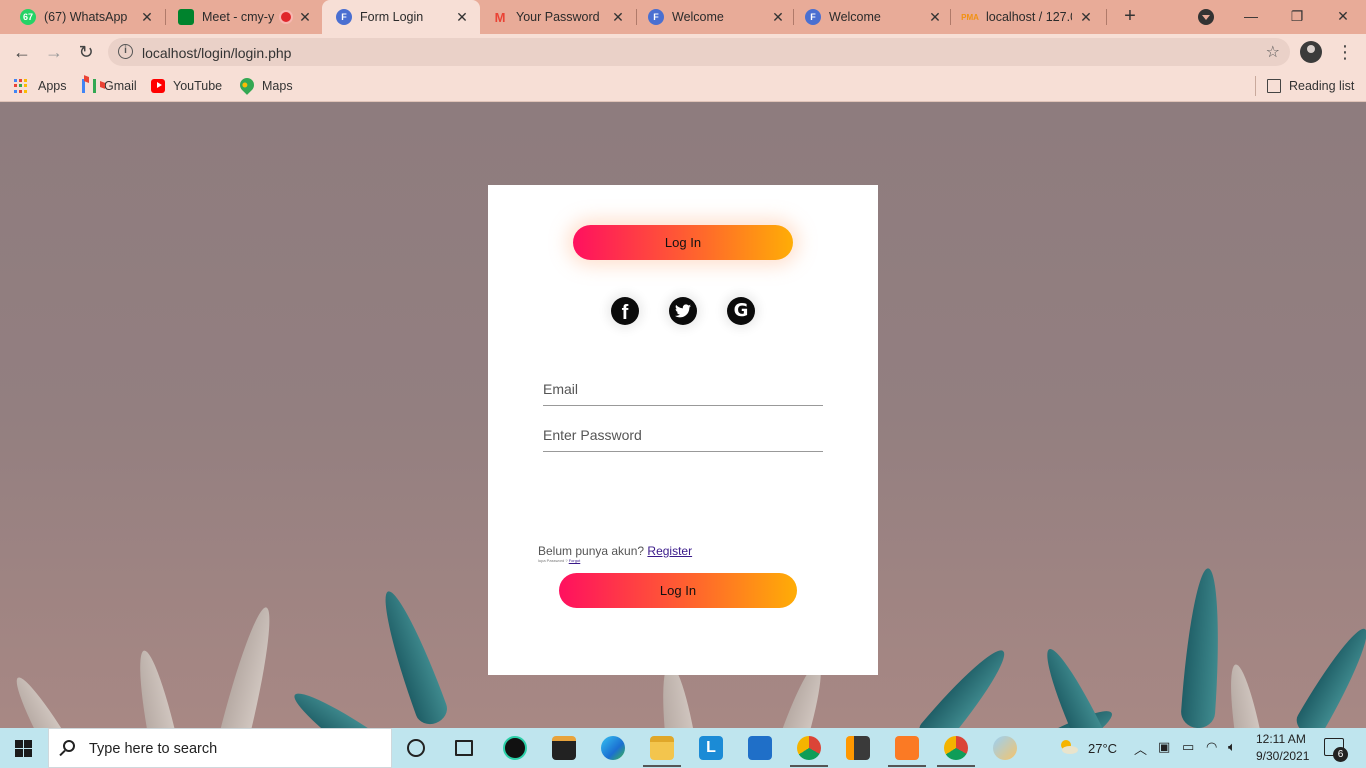 This screenshot has width=1366, height=768. I want to click on bookmark-star-icon: ☆, so click(1273, 52).